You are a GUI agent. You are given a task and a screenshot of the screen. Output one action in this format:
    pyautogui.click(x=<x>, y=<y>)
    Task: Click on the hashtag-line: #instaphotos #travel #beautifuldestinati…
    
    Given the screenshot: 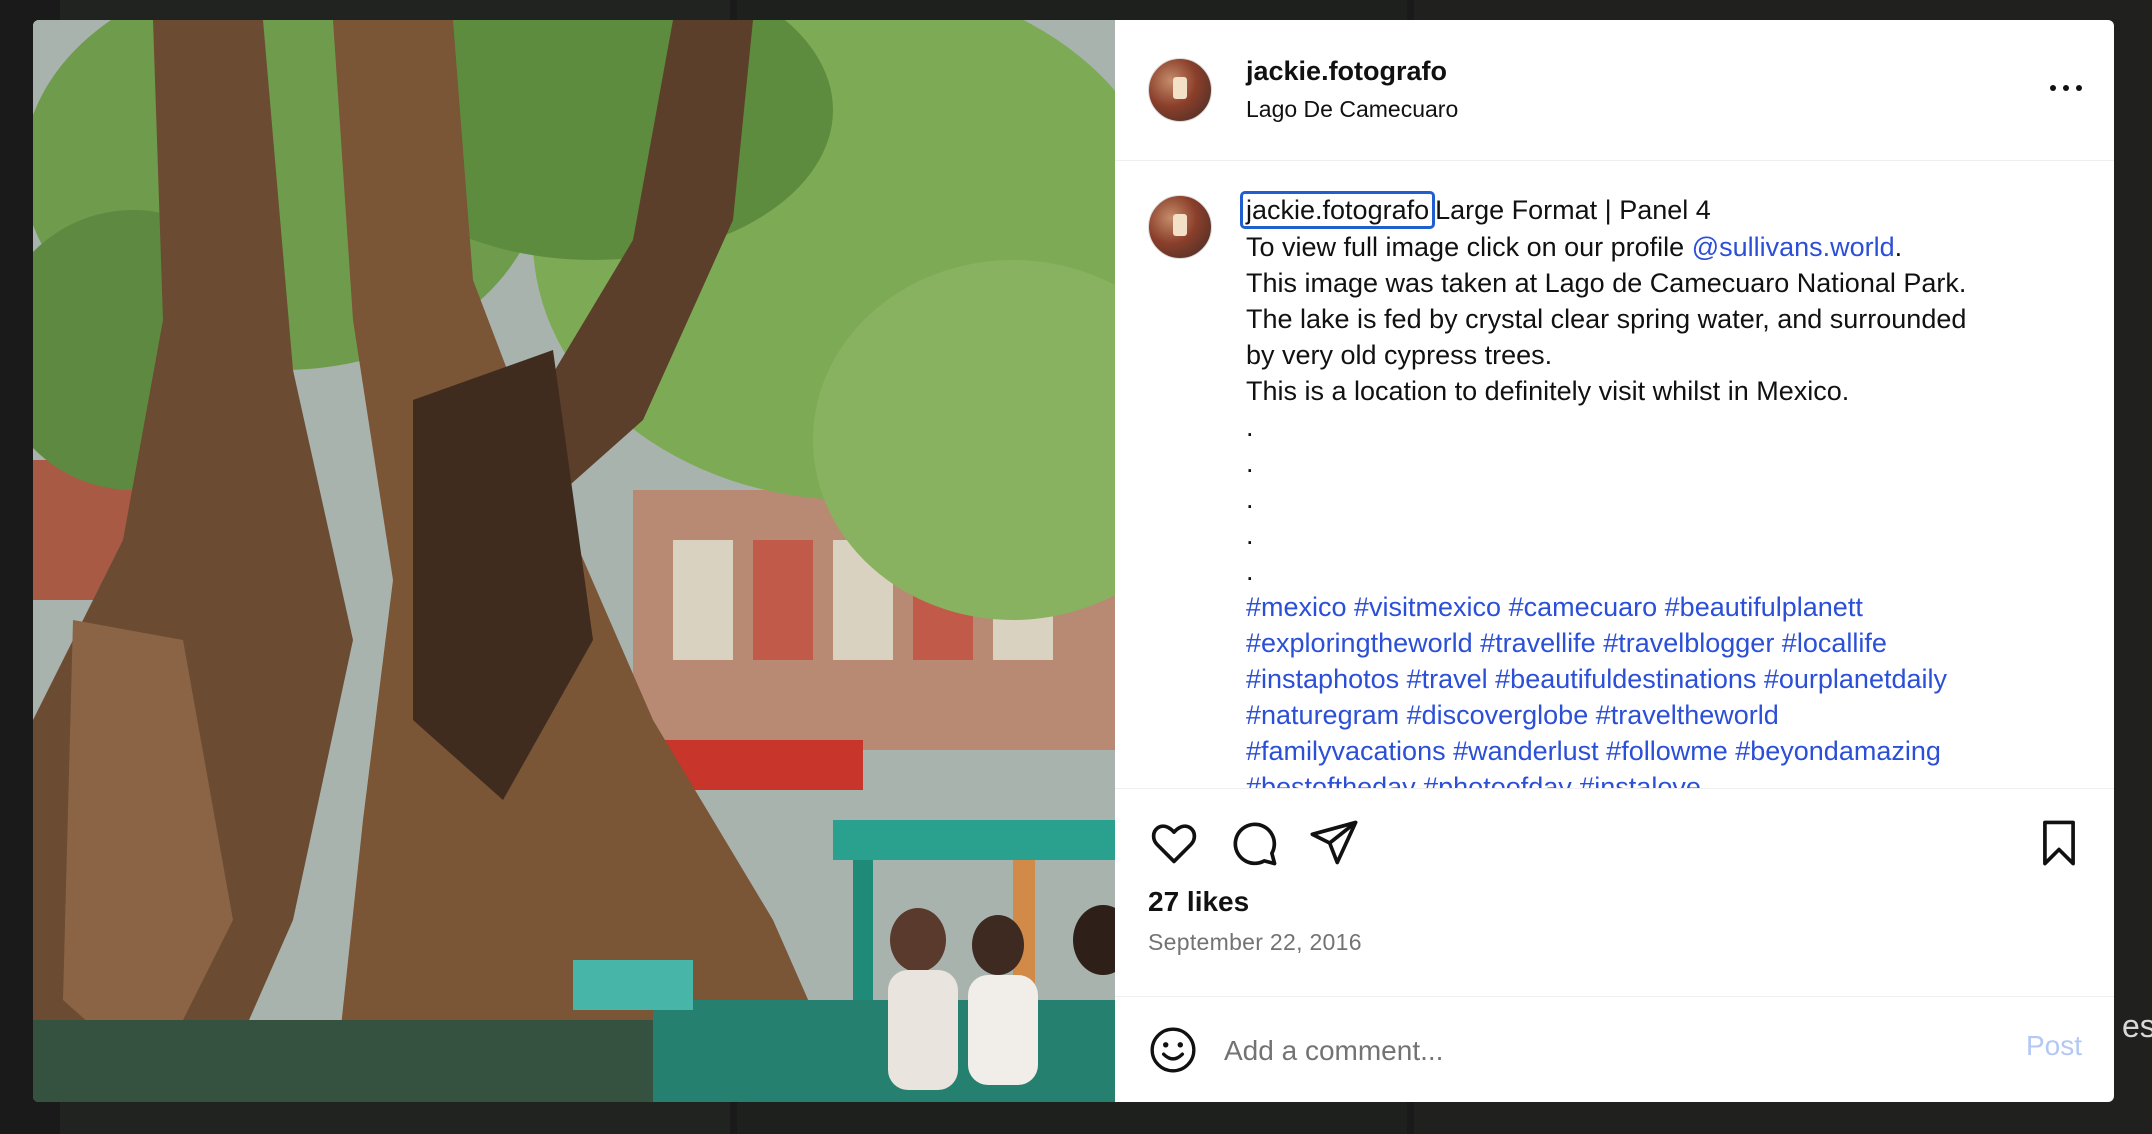 What is the action you would take?
    pyautogui.click(x=1656, y=679)
    